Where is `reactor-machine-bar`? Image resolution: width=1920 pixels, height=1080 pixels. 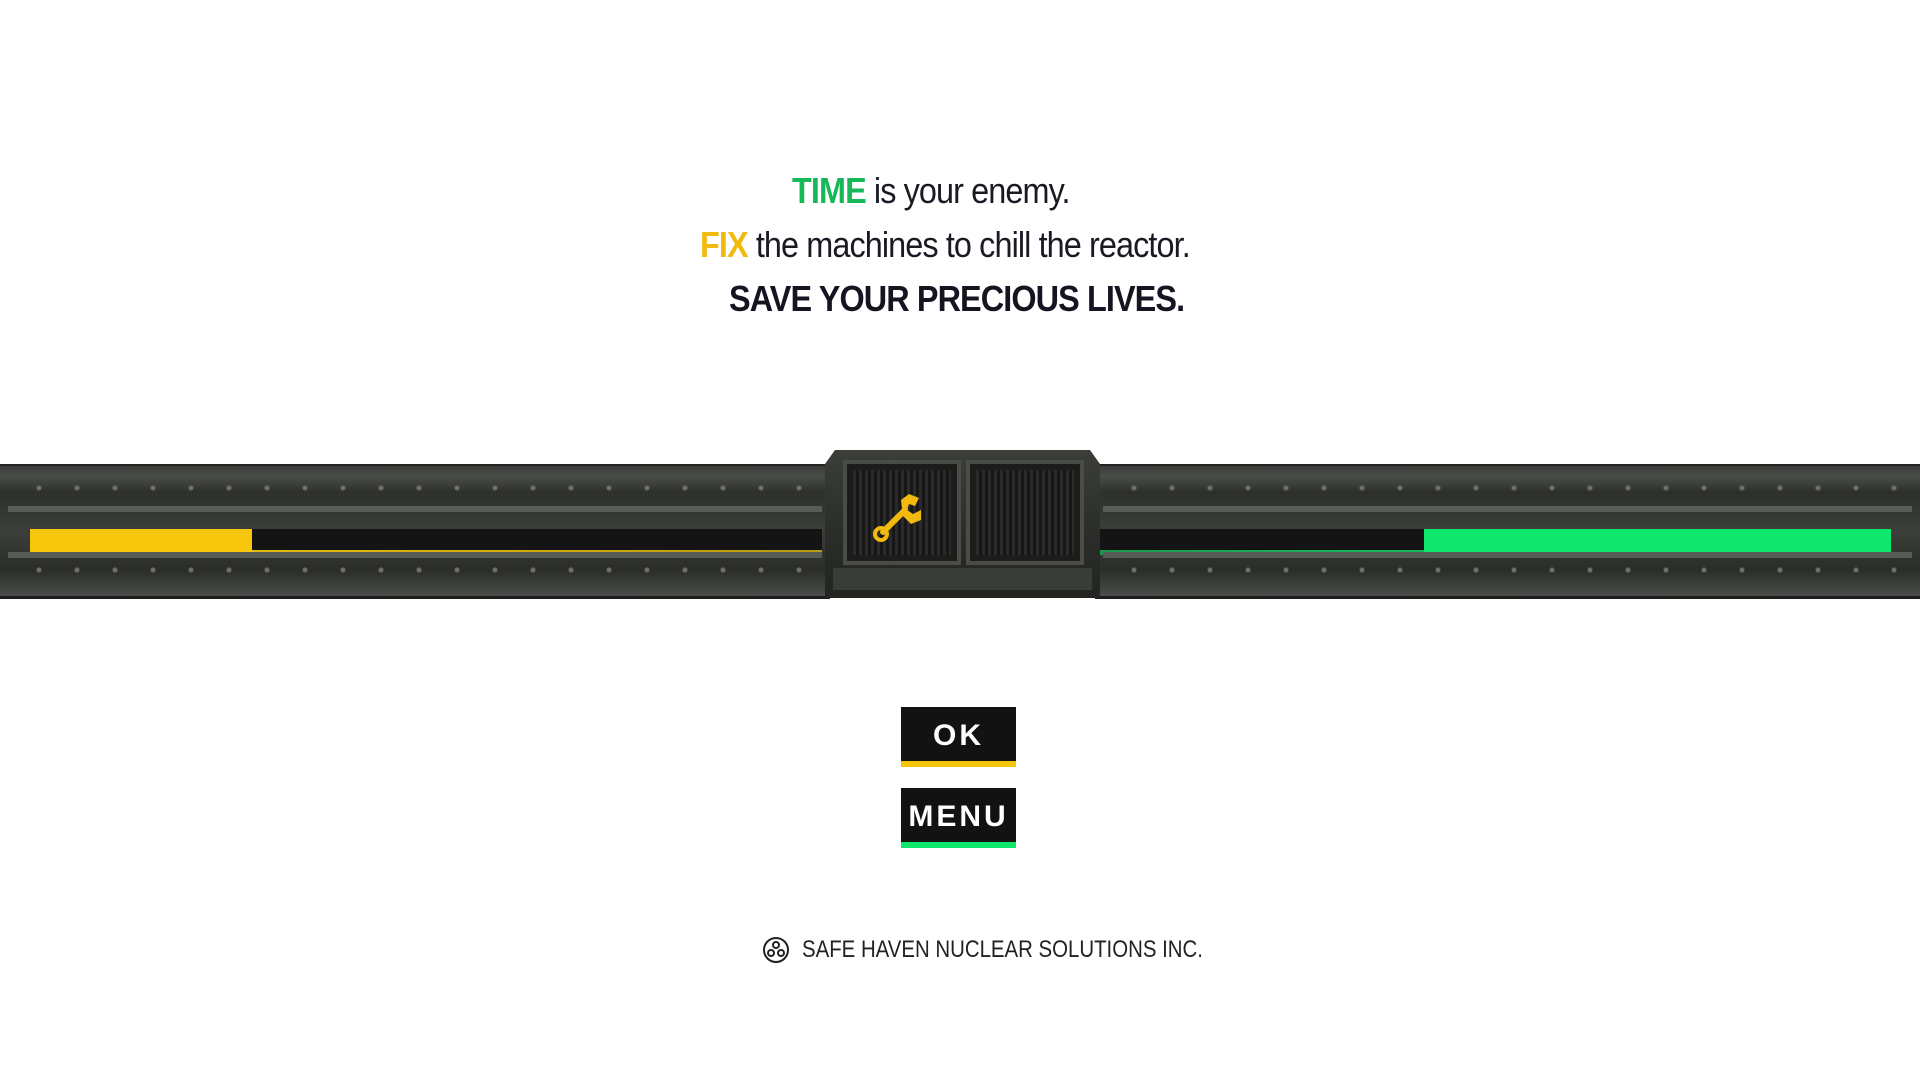 reactor-machine-bar is located at coordinates (960, 527).